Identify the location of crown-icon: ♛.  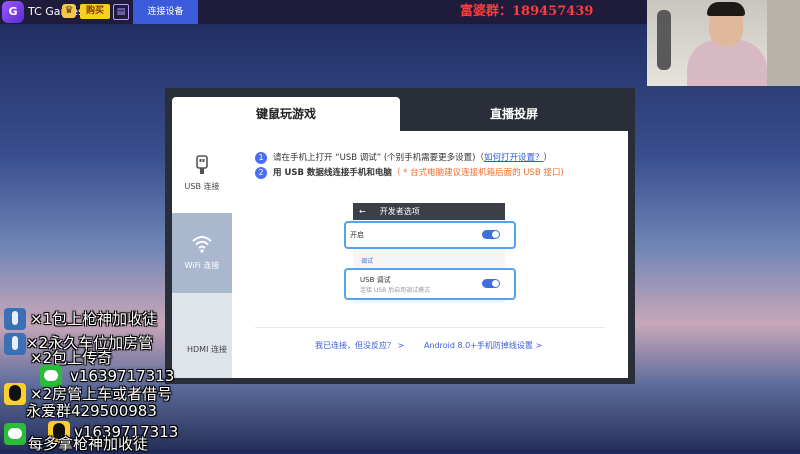
(69, 11).